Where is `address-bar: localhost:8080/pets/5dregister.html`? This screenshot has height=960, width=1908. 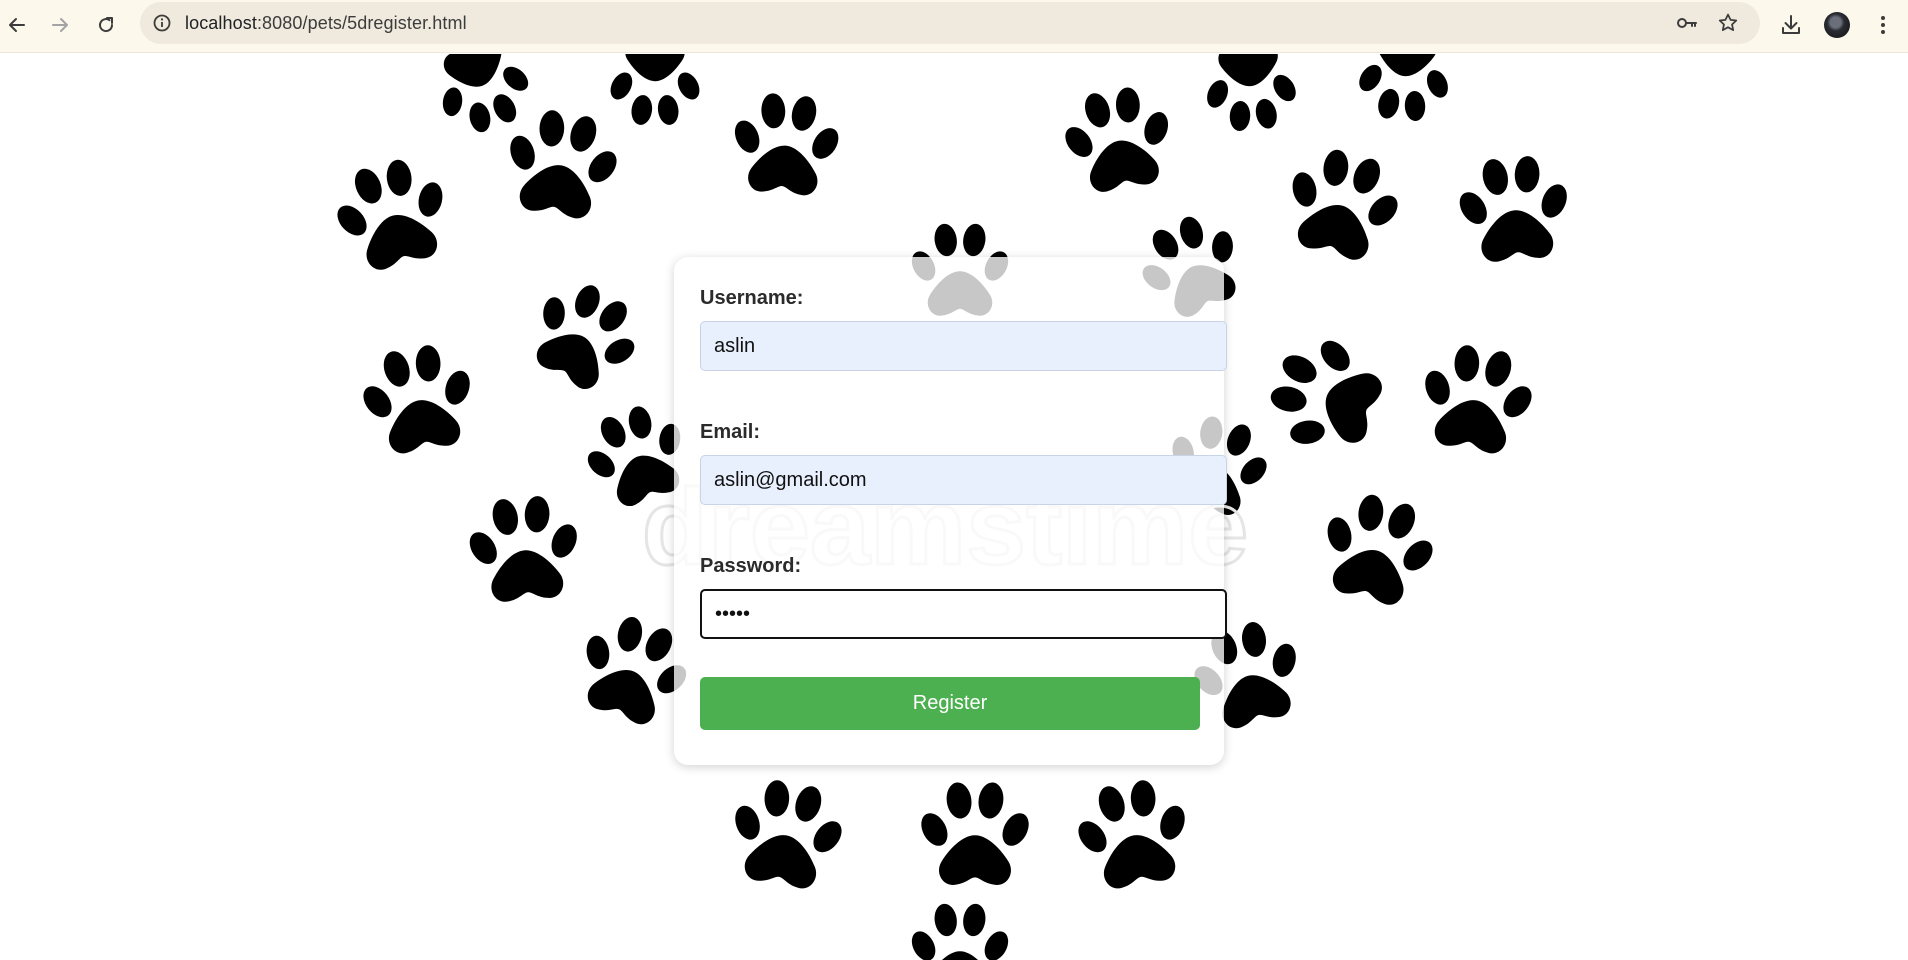
address-bar: localhost:8080/pets/5dregister.html is located at coordinates (950, 23).